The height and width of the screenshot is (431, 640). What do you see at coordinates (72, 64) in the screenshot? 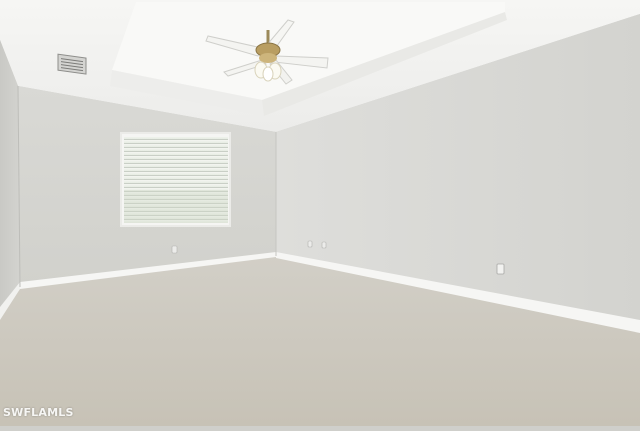
I see `air-vent-icon` at bounding box center [72, 64].